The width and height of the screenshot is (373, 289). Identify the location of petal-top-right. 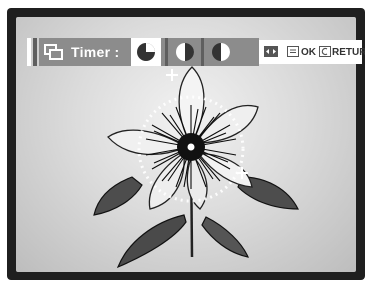
(226, 124).